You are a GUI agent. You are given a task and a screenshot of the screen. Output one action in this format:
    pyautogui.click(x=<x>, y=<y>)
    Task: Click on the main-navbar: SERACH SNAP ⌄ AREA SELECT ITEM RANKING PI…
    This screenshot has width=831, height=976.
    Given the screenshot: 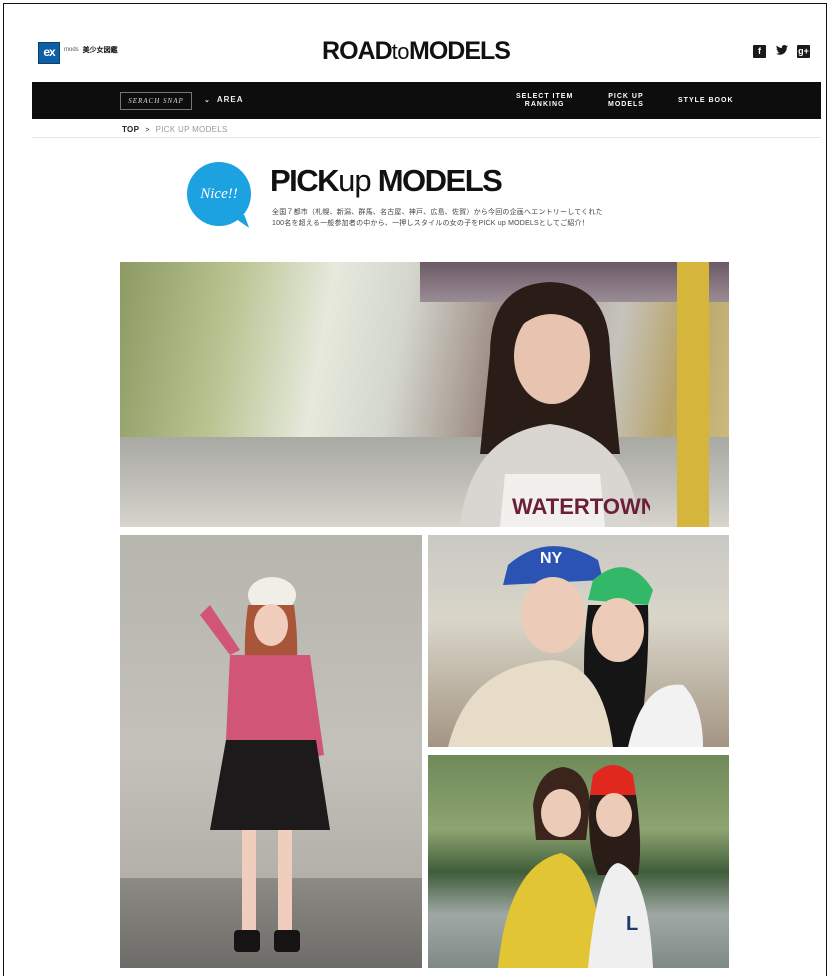 What is the action you would take?
    pyautogui.click(x=426, y=100)
    